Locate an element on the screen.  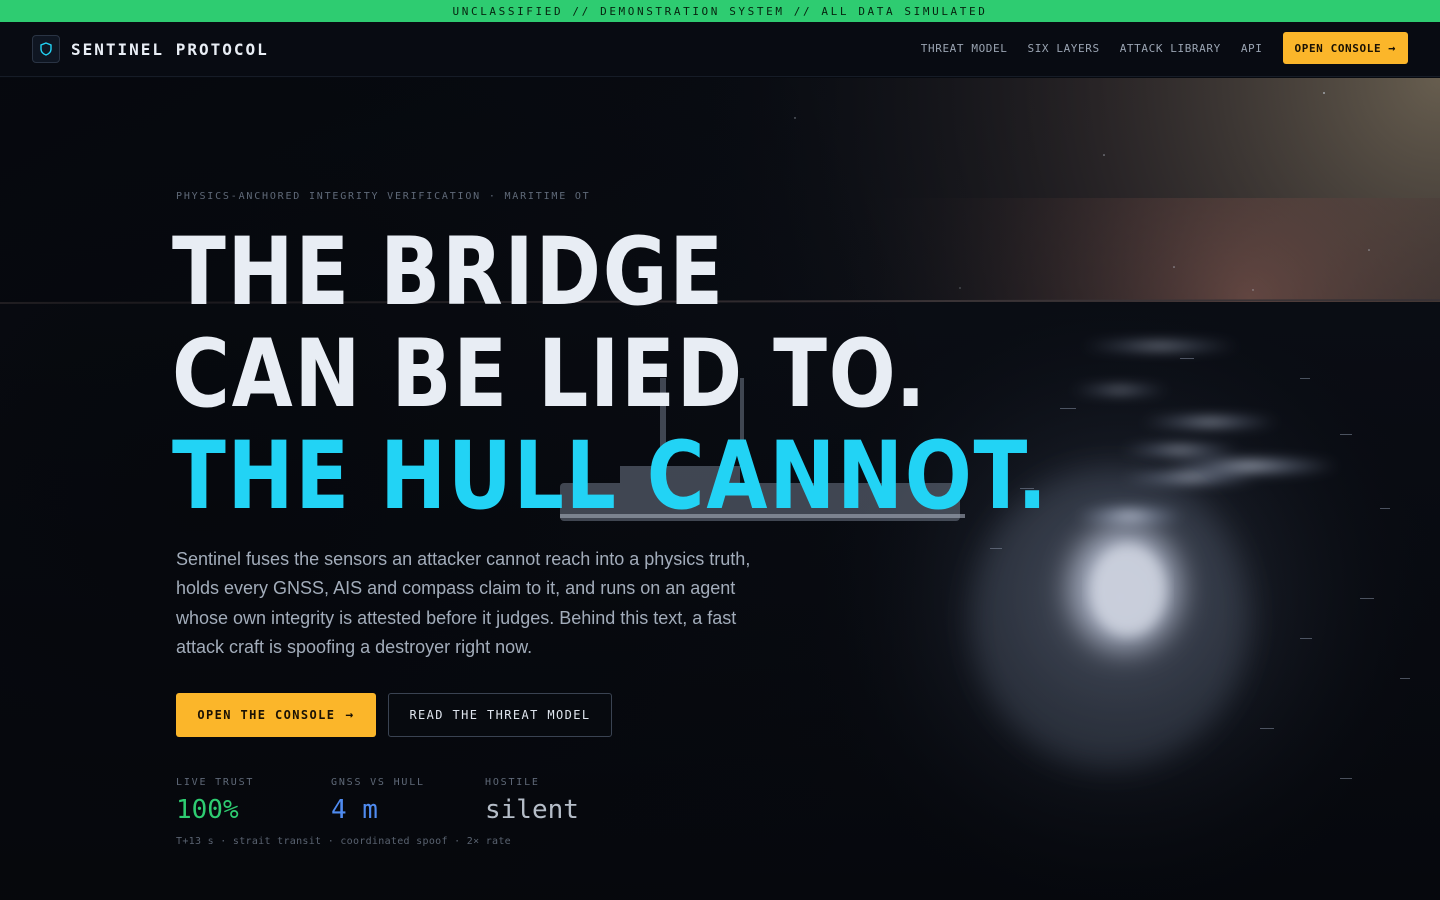
read-threat-model-label: READ THE THREAT MODEL is located at coordinates (500, 715).